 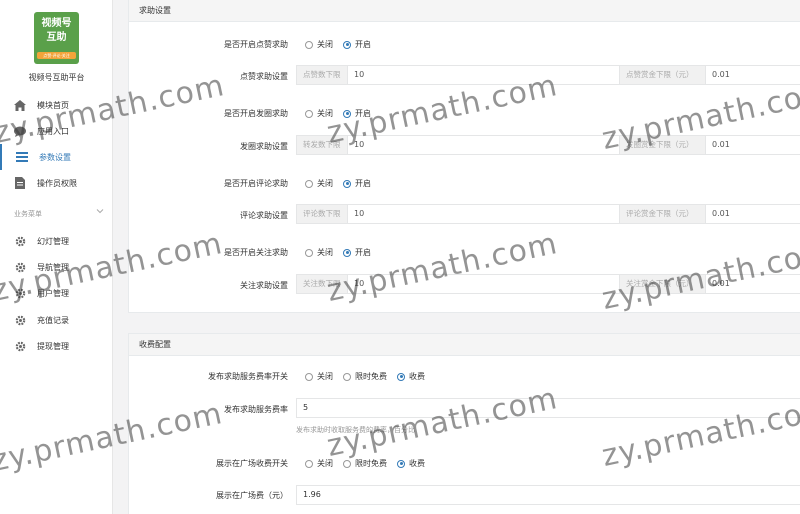 I want to click on logo-line-2: 互助, so click(x=56, y=37).